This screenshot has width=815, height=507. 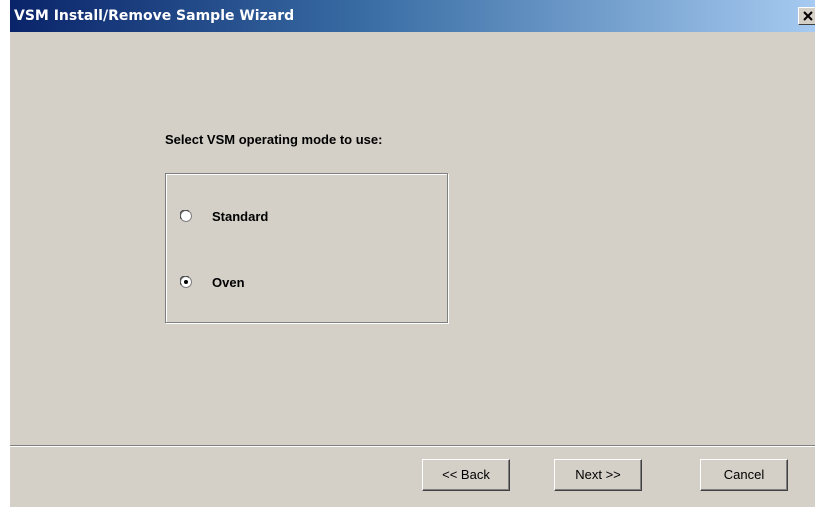 I want to click on standard-radio, so click(x=186, y=216).